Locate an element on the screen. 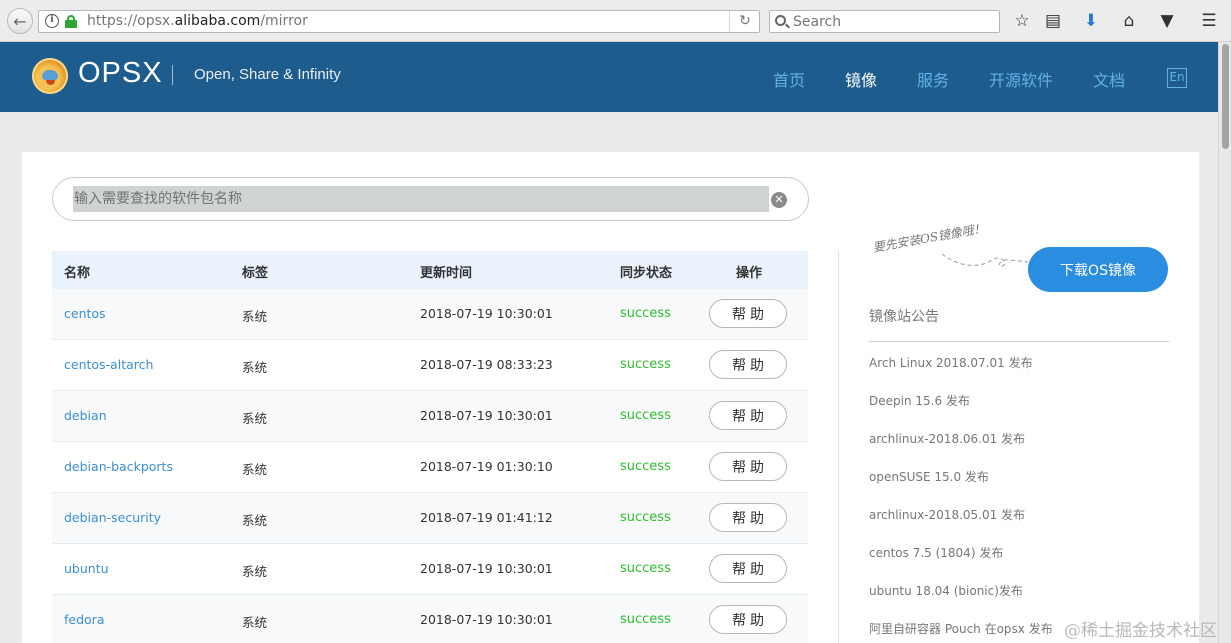  nav-home: 首页 is located at coordinates (789, 79).